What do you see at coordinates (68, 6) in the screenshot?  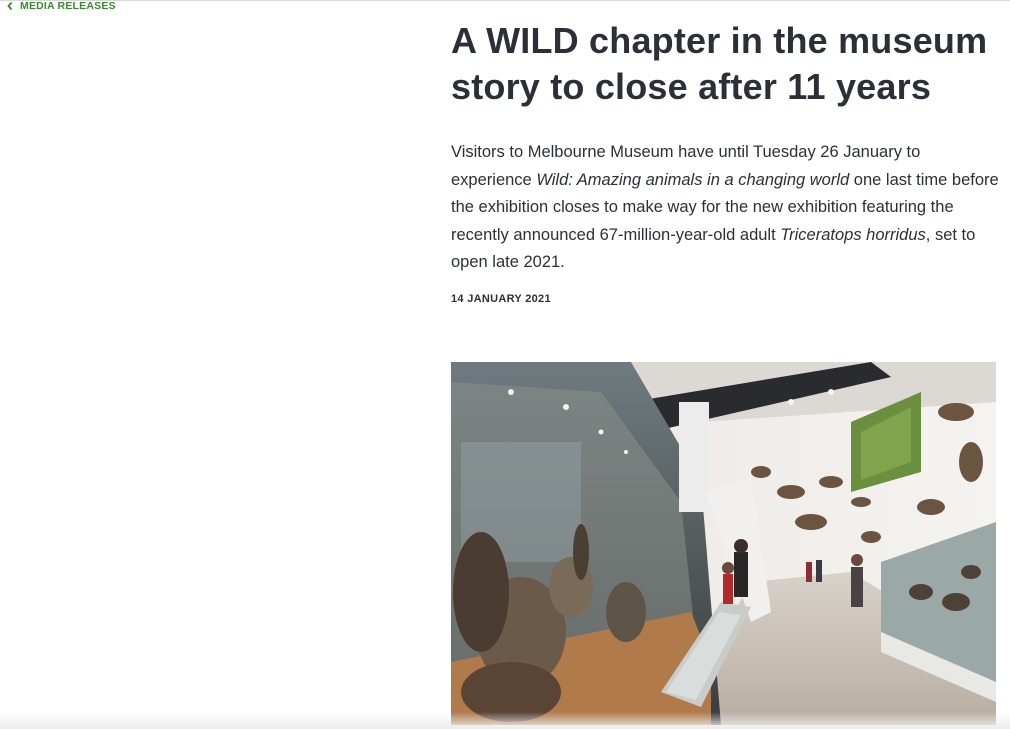 I see `back-link-label: MEDIA RELEASES` at bounding box center [68, 6].